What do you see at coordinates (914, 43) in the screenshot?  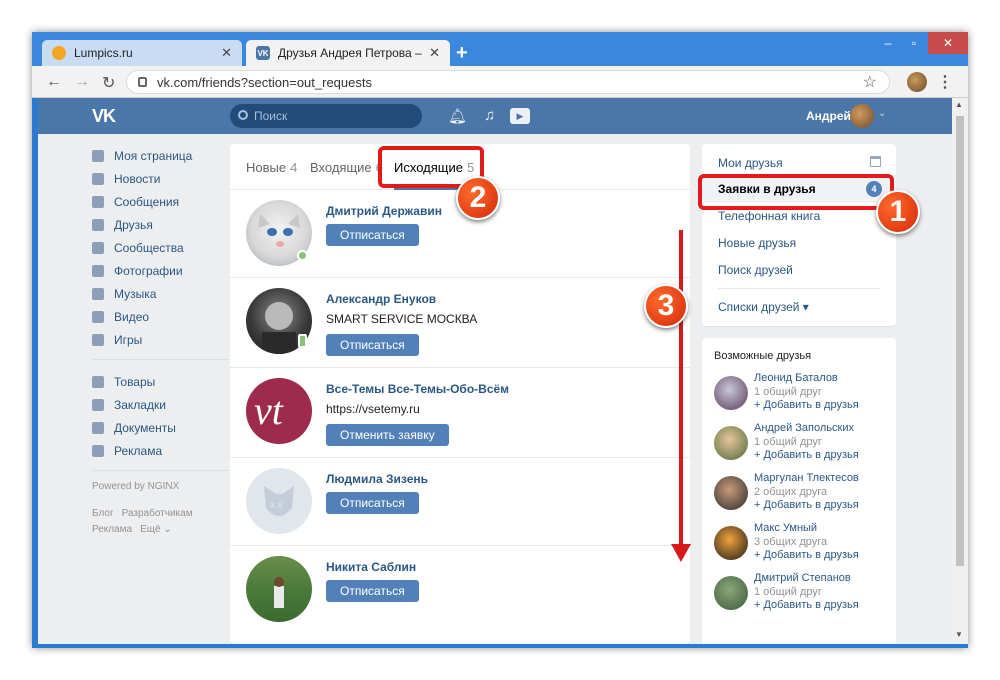 I see `maximize-button: ▫` at bounding box center [914, 43].